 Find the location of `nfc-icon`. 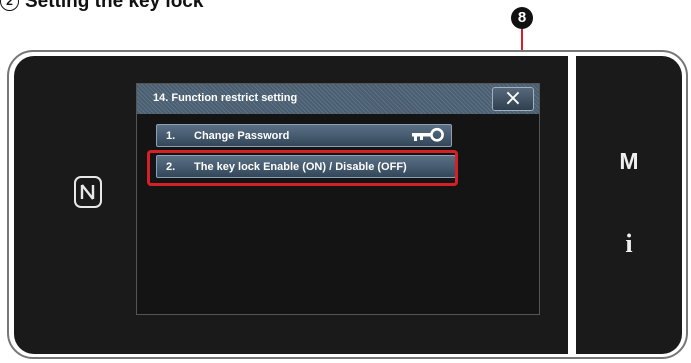

nfc-icon is located at coordinates (88, 192).